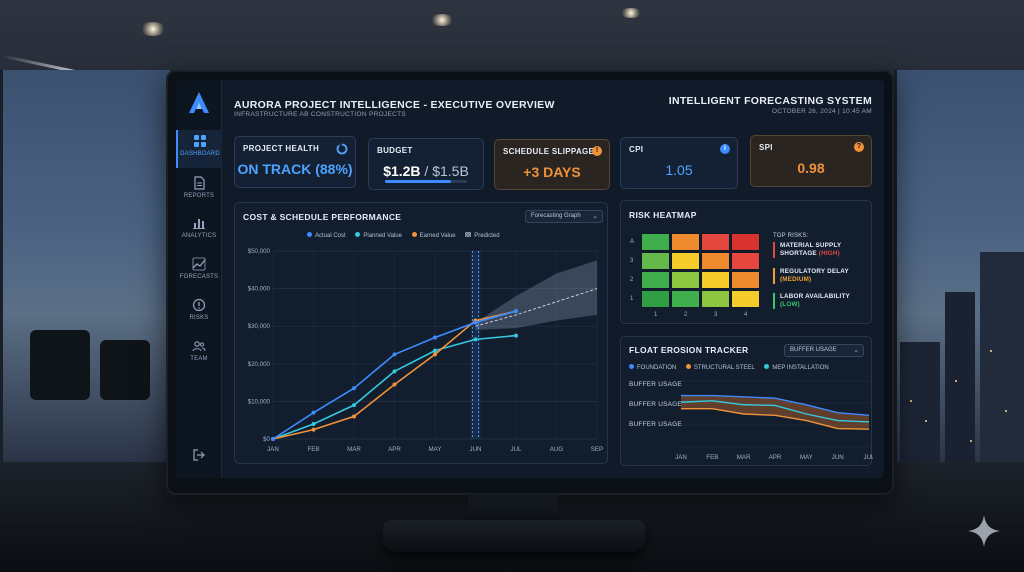 The image size is (1024, 572). I want to click on risk-item-high: MATERIAL SUPPLY SHORTAGE (HIGH), so click(821, 250).